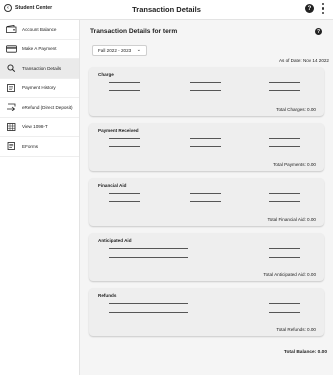 This screenshot has width=333, height=375. What do you see at coordinates (30, 146) in the screenshot?
I see `sidebar-item-label: EForms` at bounding box center [30, 146].